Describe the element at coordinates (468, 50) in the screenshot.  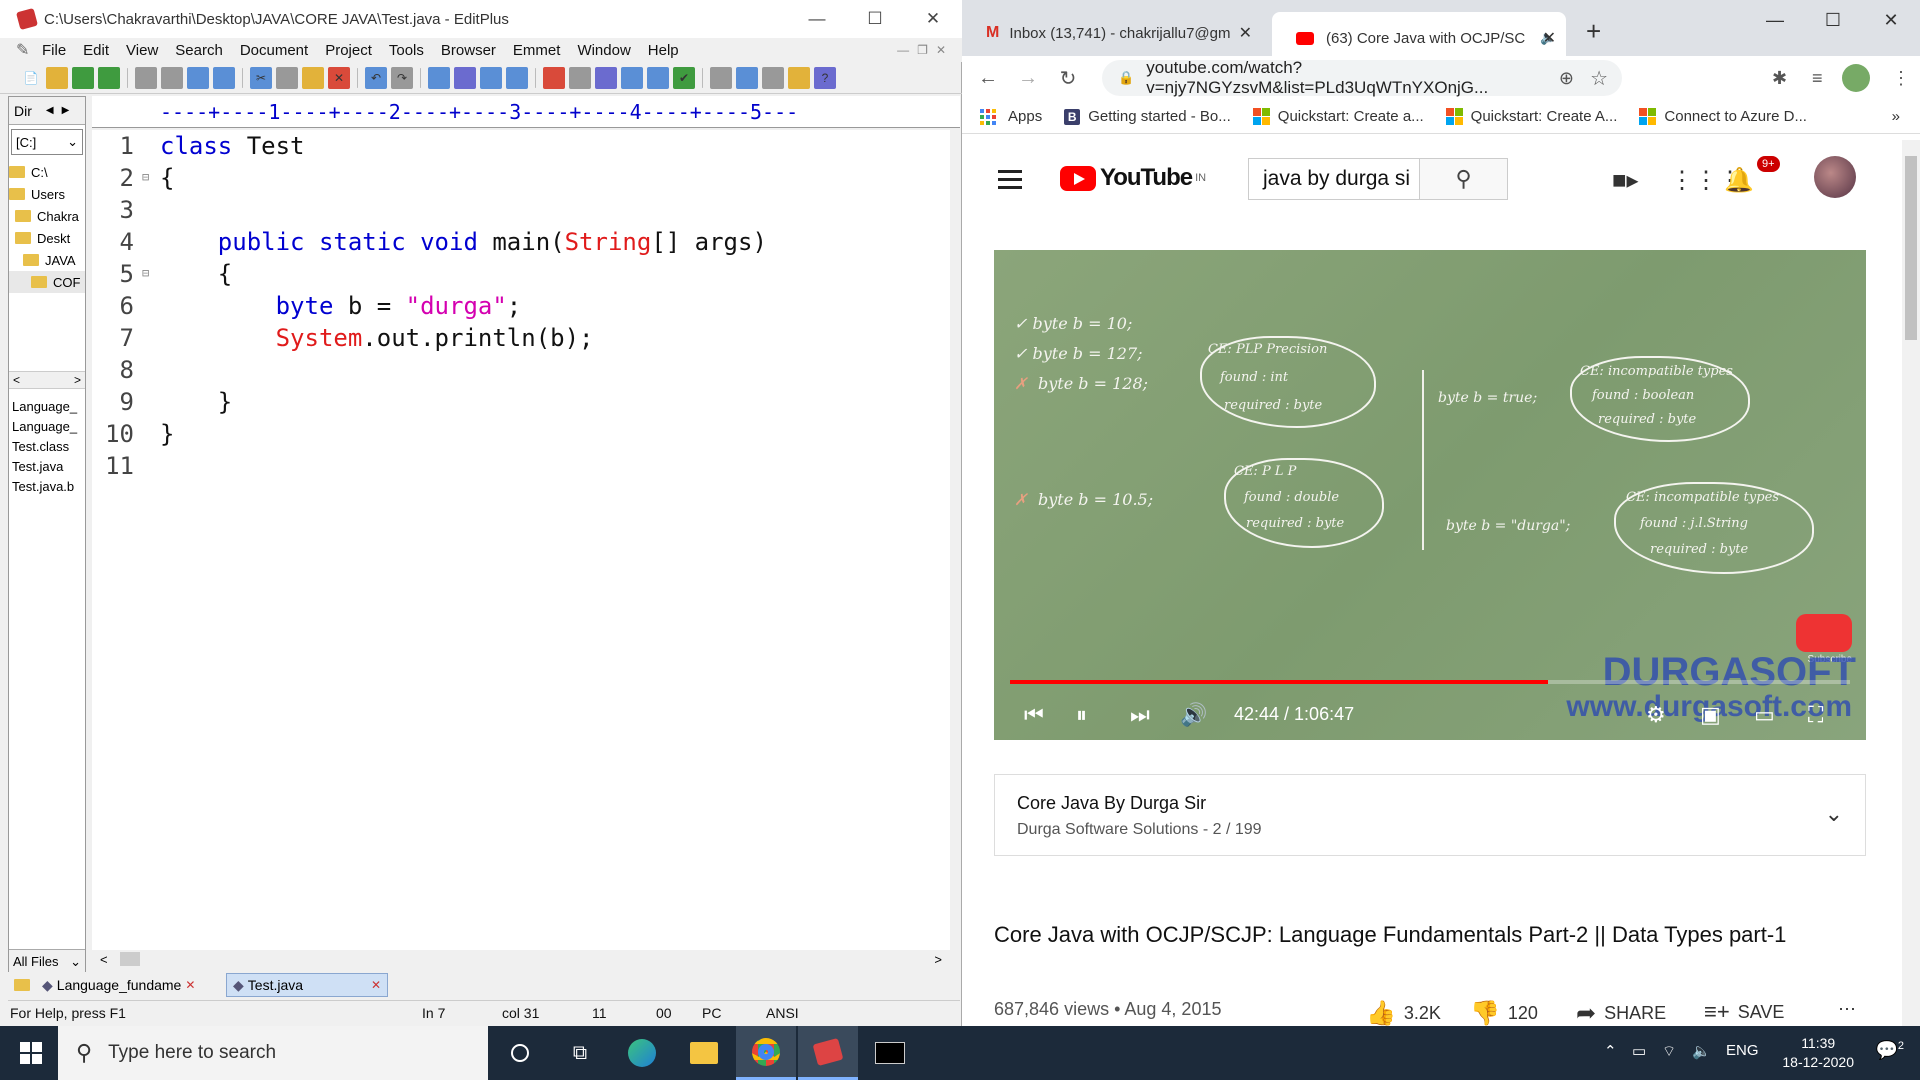
I see `menu-browser: Browser` at that location.